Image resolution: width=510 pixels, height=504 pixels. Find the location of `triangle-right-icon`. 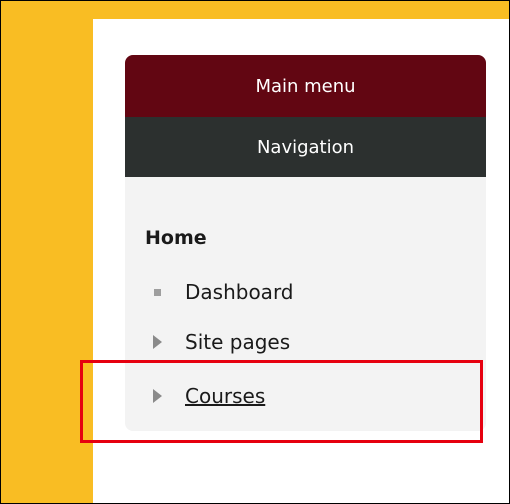

triangle-right-icon is located at coordinates (157, 342).